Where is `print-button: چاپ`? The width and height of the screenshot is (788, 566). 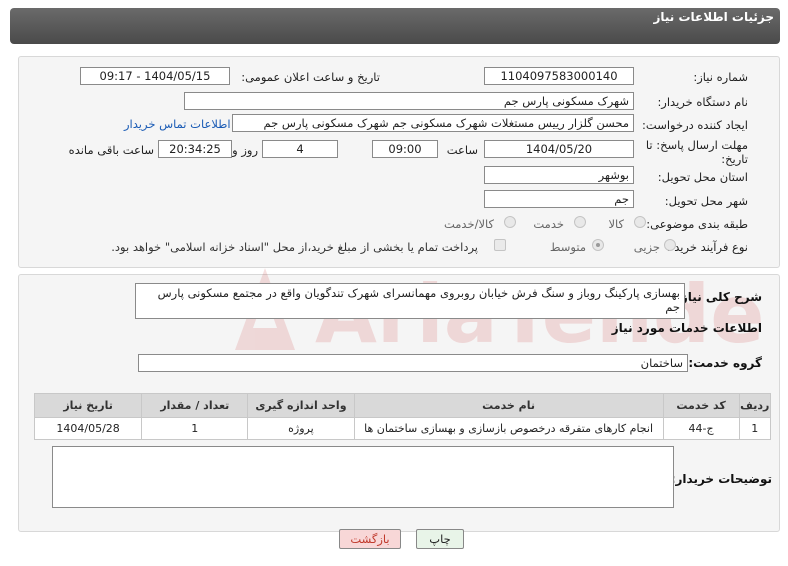
print-button: چاپ is located at coordinates (440, 539).